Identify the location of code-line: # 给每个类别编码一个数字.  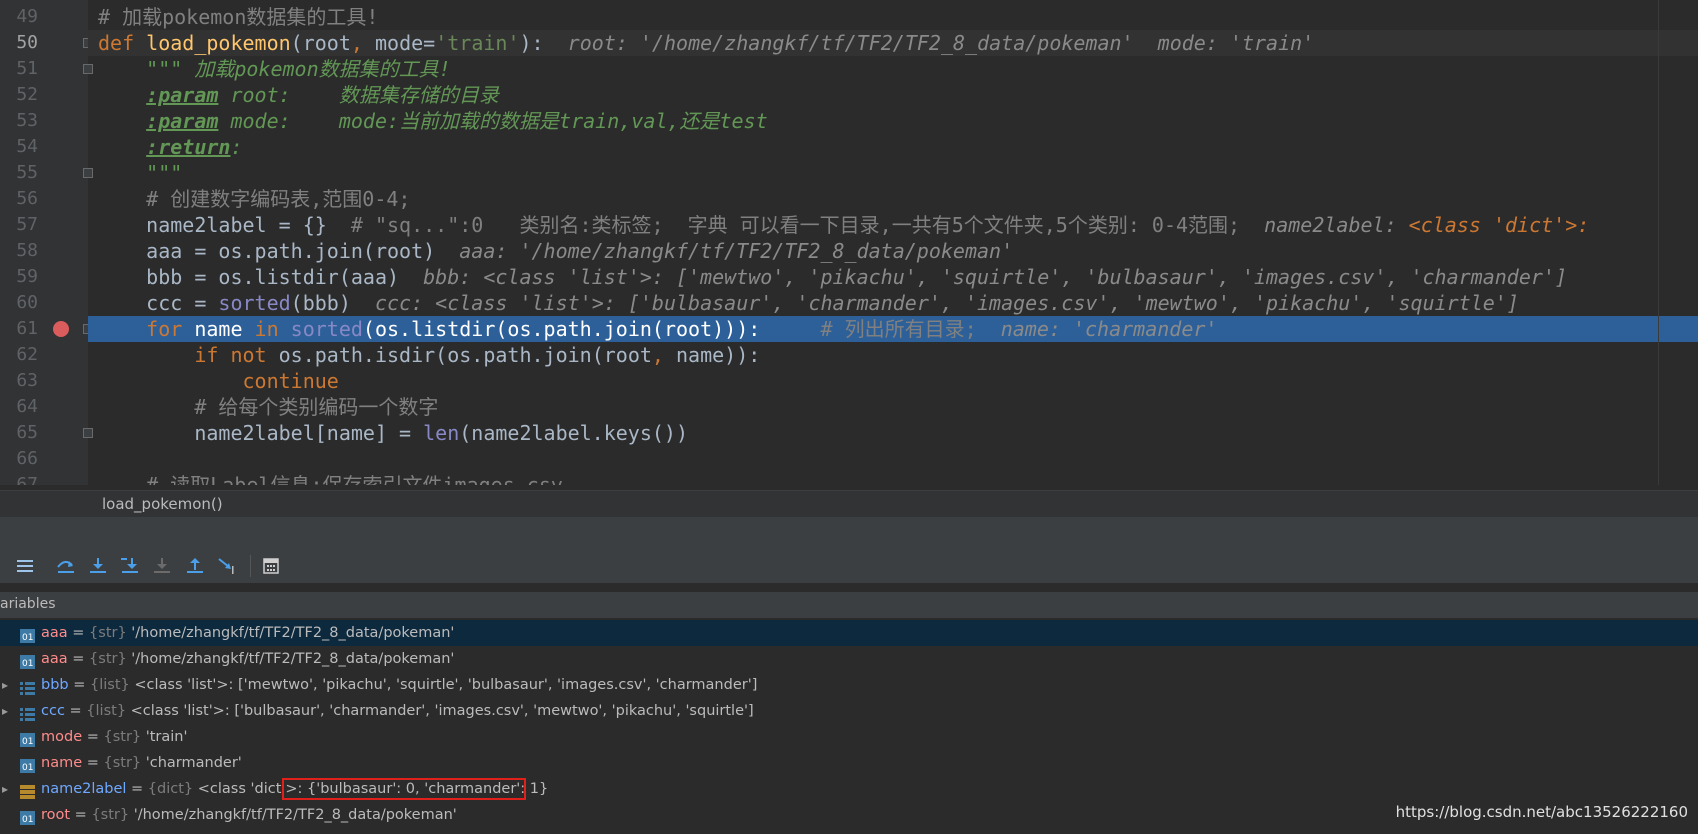
(898, 407).